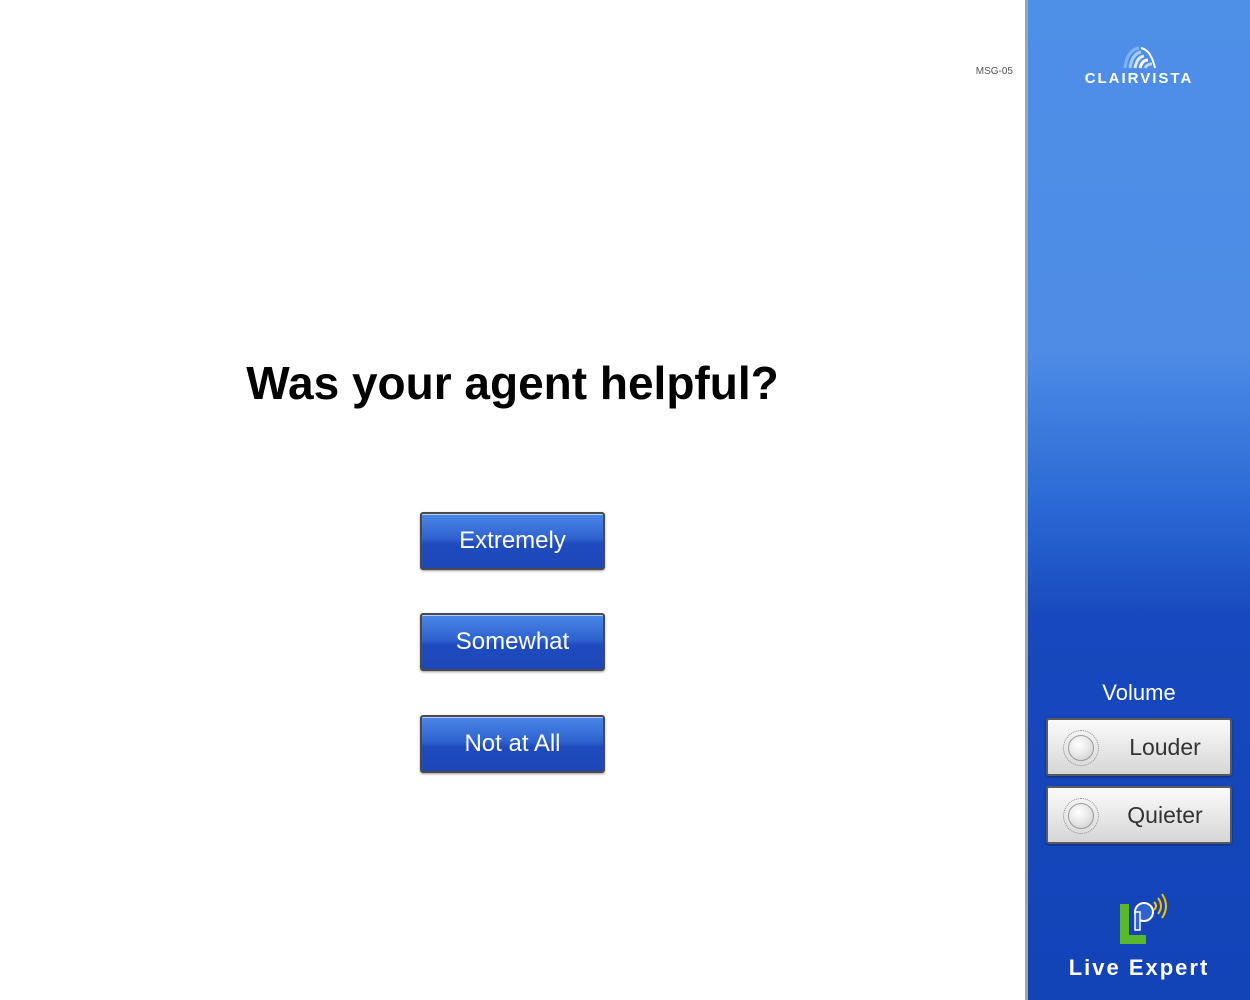  Describe the element at coordinates (1165, 814) in the screenshot. I see `quieter-label: Quieter` at that location.